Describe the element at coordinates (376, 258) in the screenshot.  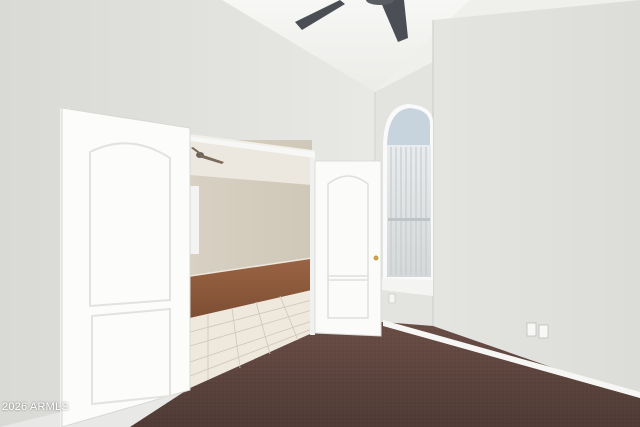
I see `door-knob` at that location.